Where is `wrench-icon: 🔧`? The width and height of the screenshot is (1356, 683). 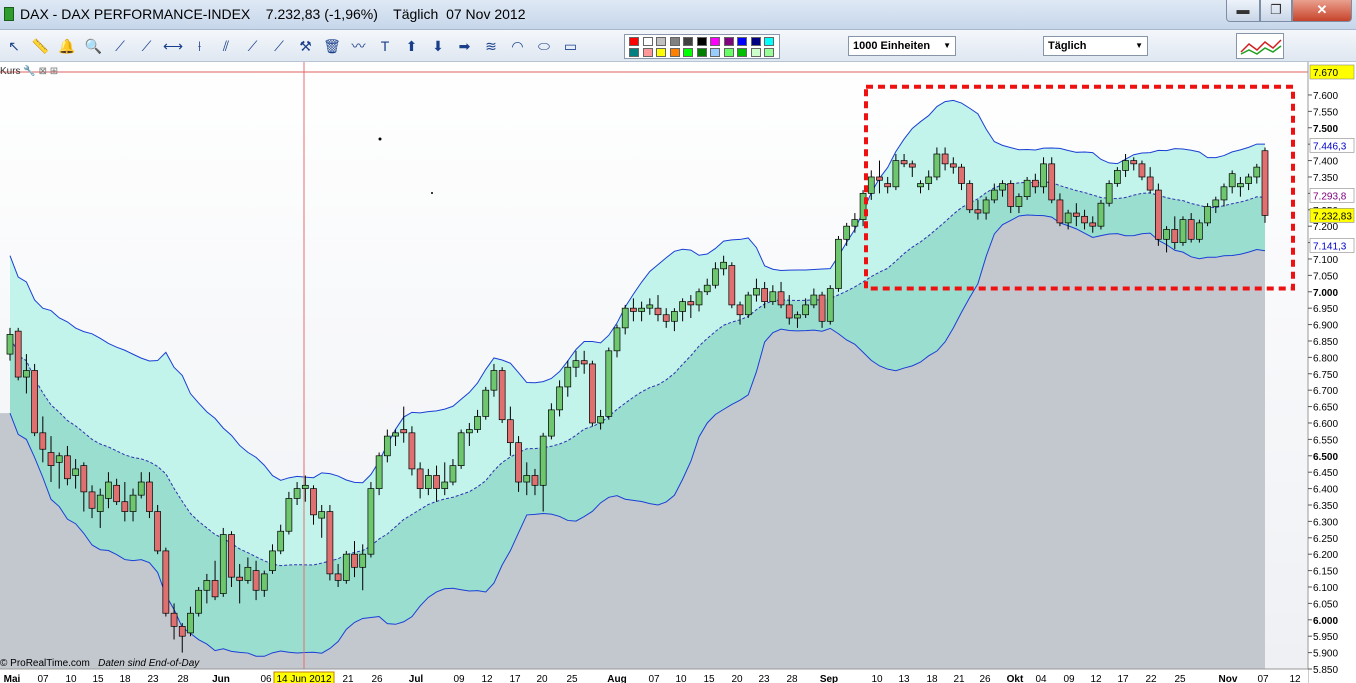
wrench-icon: 🔧 is located at coordinates (29, 71).